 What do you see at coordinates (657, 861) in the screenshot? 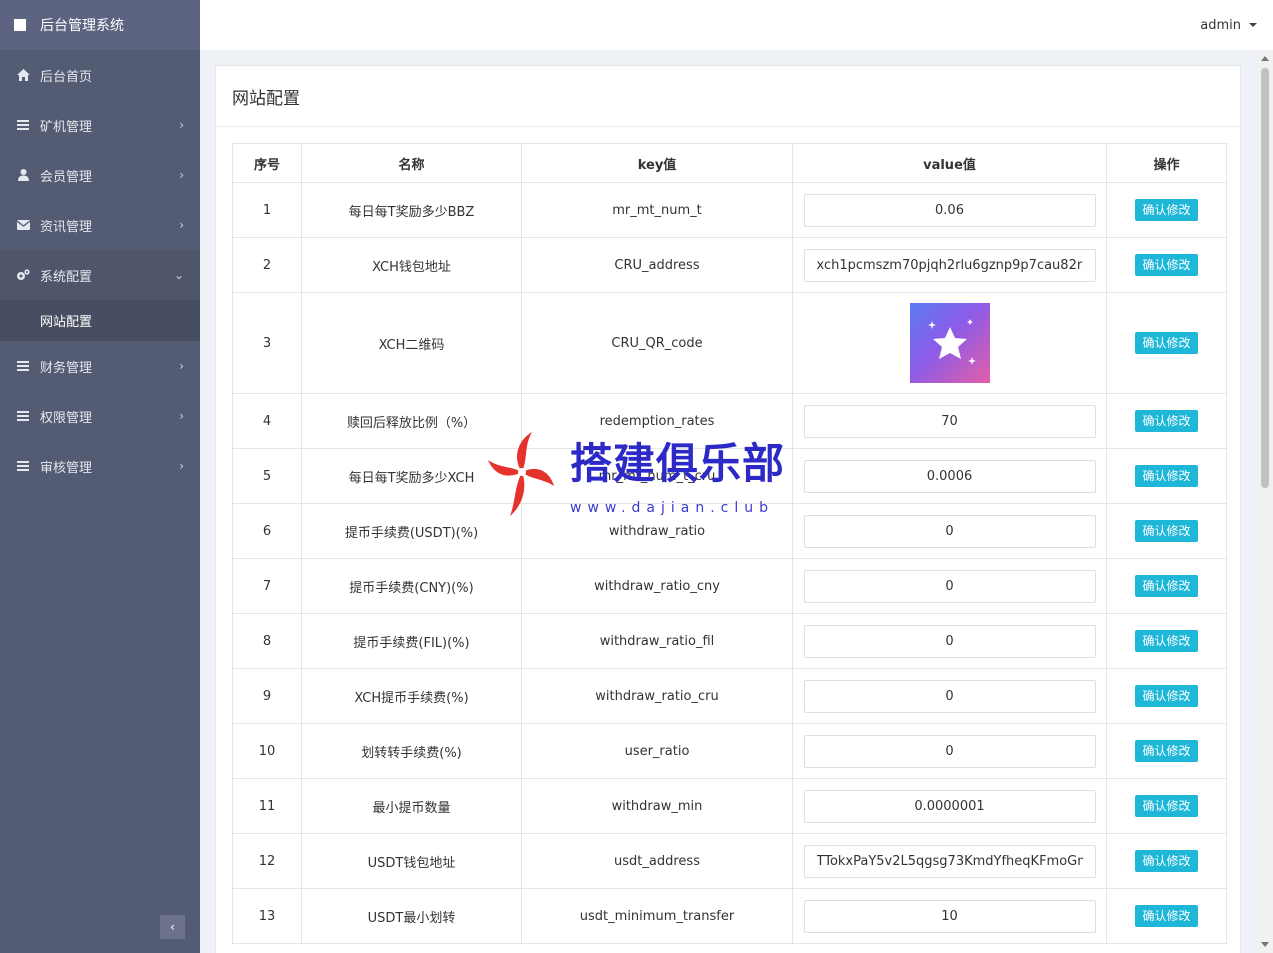
I see `row-key: usdt_address` at bounding box center [657, 861].